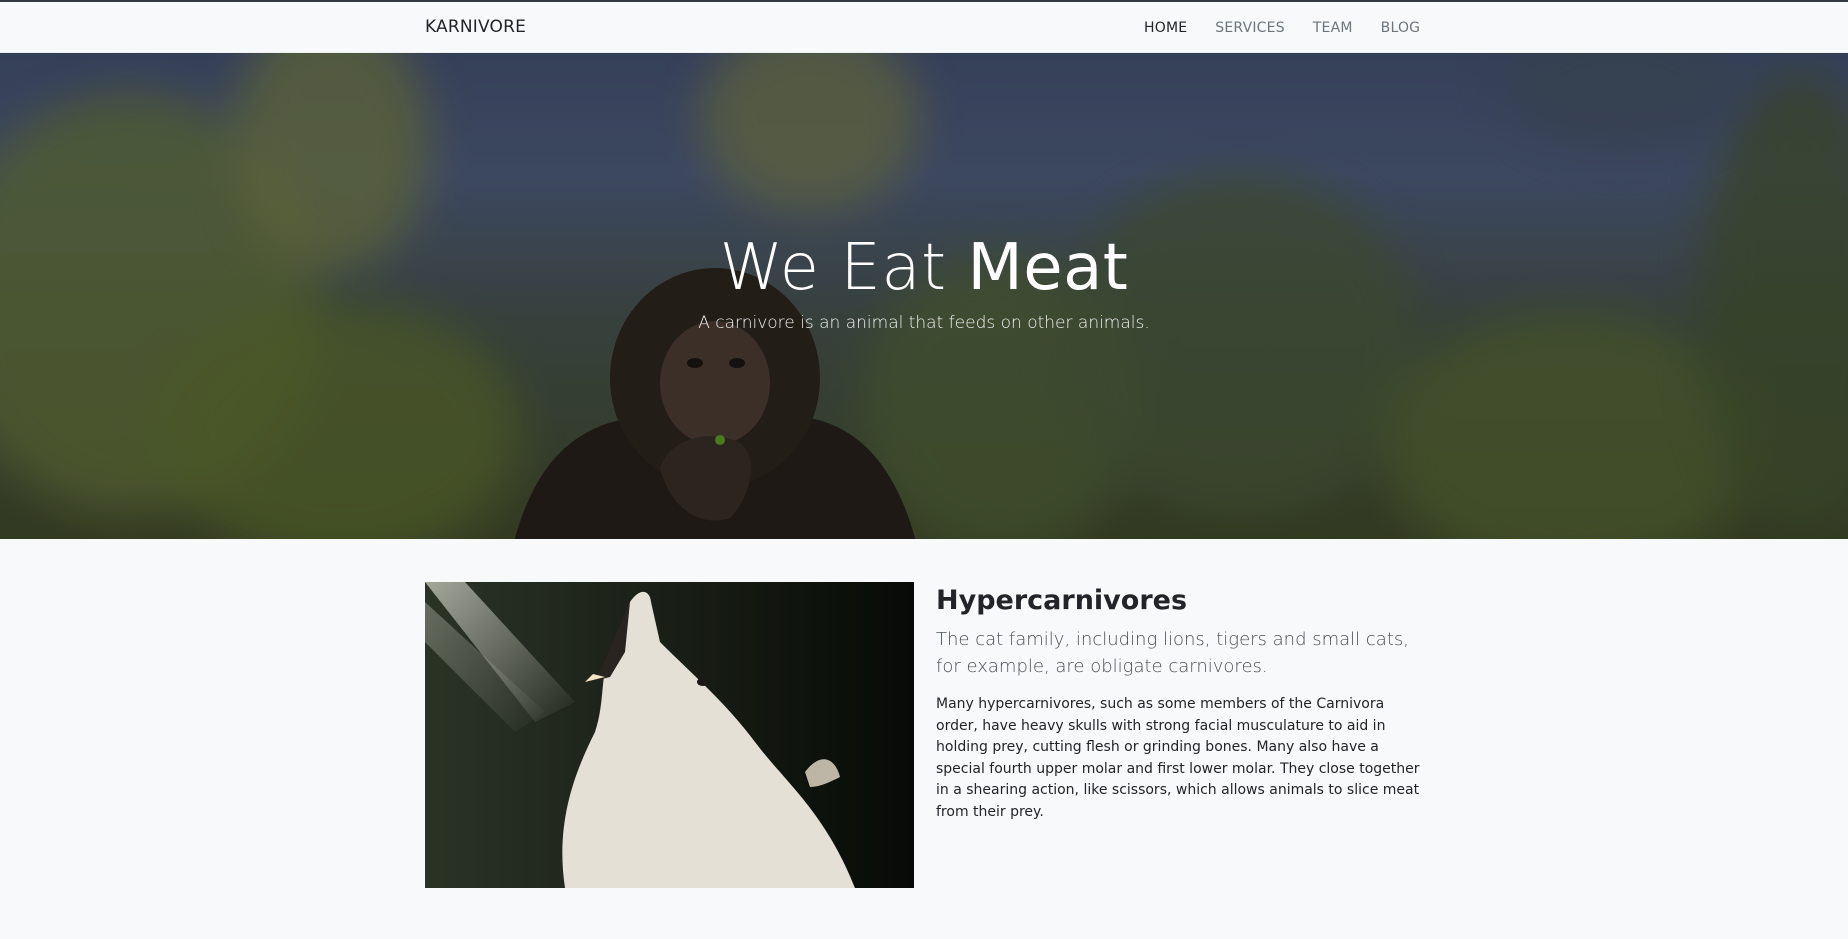  I want to click on nav-item-team: TEAM, so click(1333, 28).